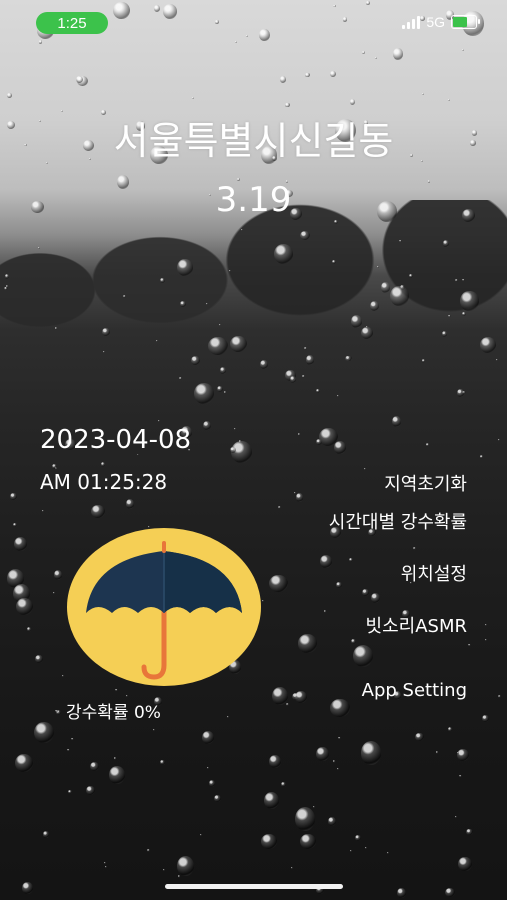  I want to click on rain-asmr-button: 빗소리ASMR, so click(416, 625).